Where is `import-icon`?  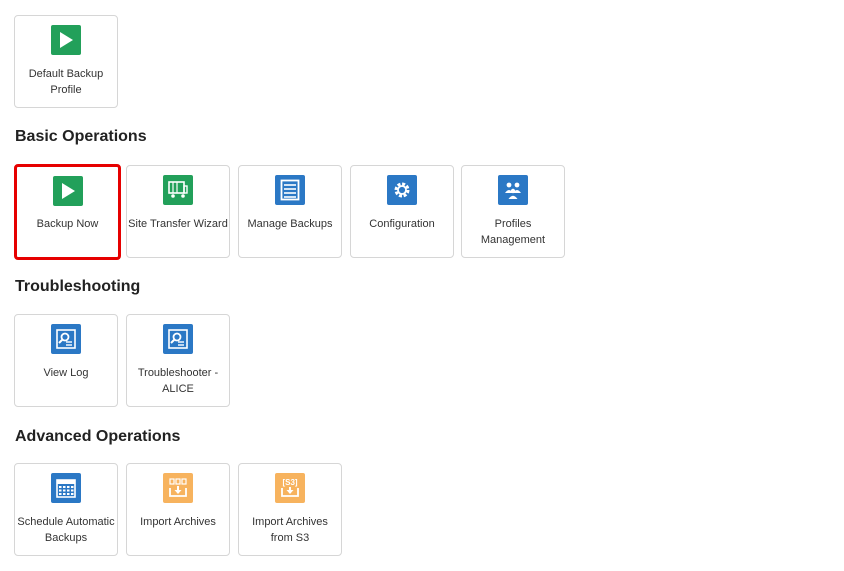
import-icon is located at coordinates (178, 488).